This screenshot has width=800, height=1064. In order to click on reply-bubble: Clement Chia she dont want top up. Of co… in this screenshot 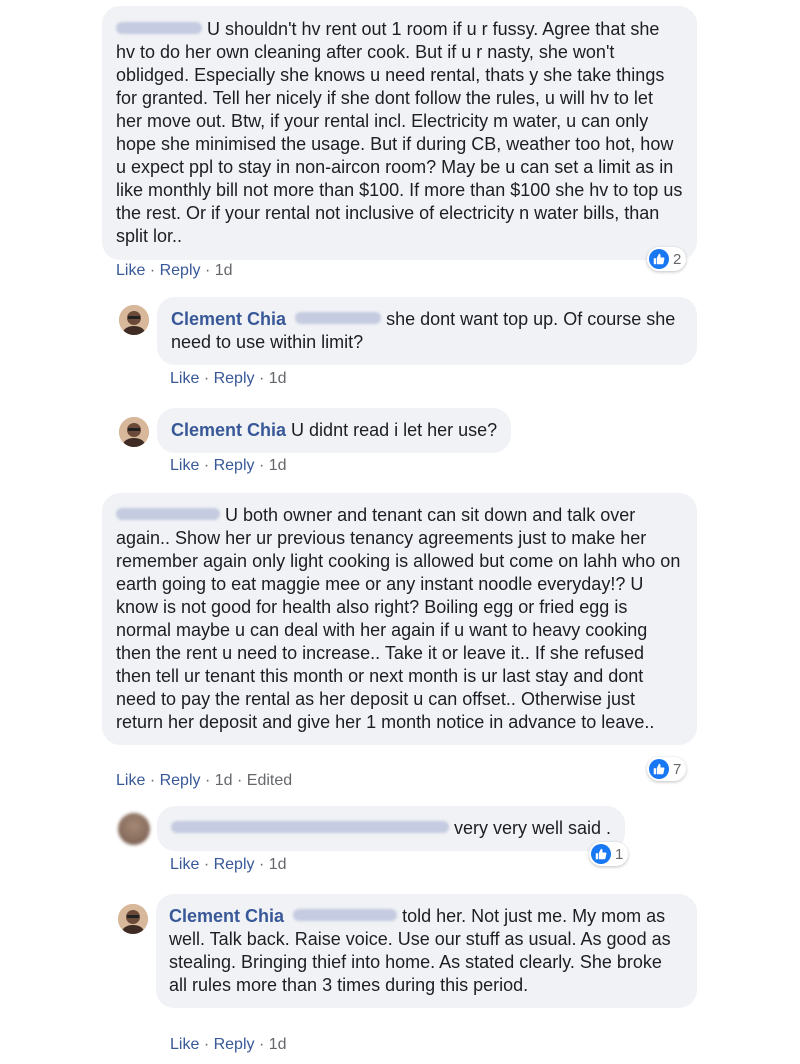, I will do `click(427, 331)`.